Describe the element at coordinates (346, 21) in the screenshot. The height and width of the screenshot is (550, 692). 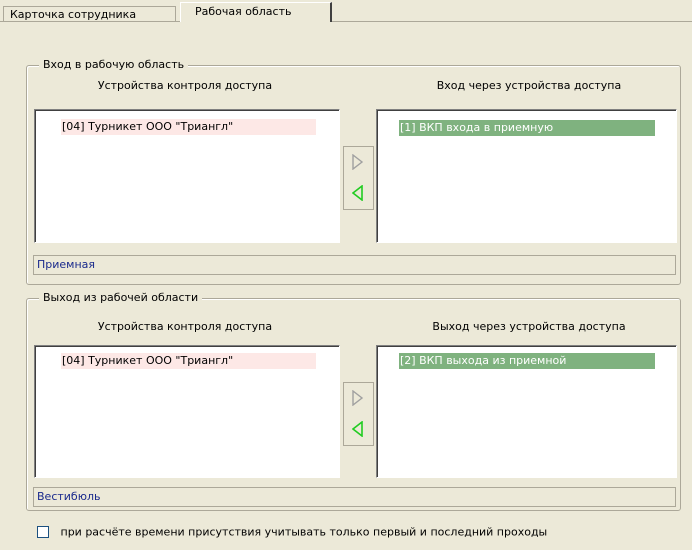
I see `tab-baseline` at that location.